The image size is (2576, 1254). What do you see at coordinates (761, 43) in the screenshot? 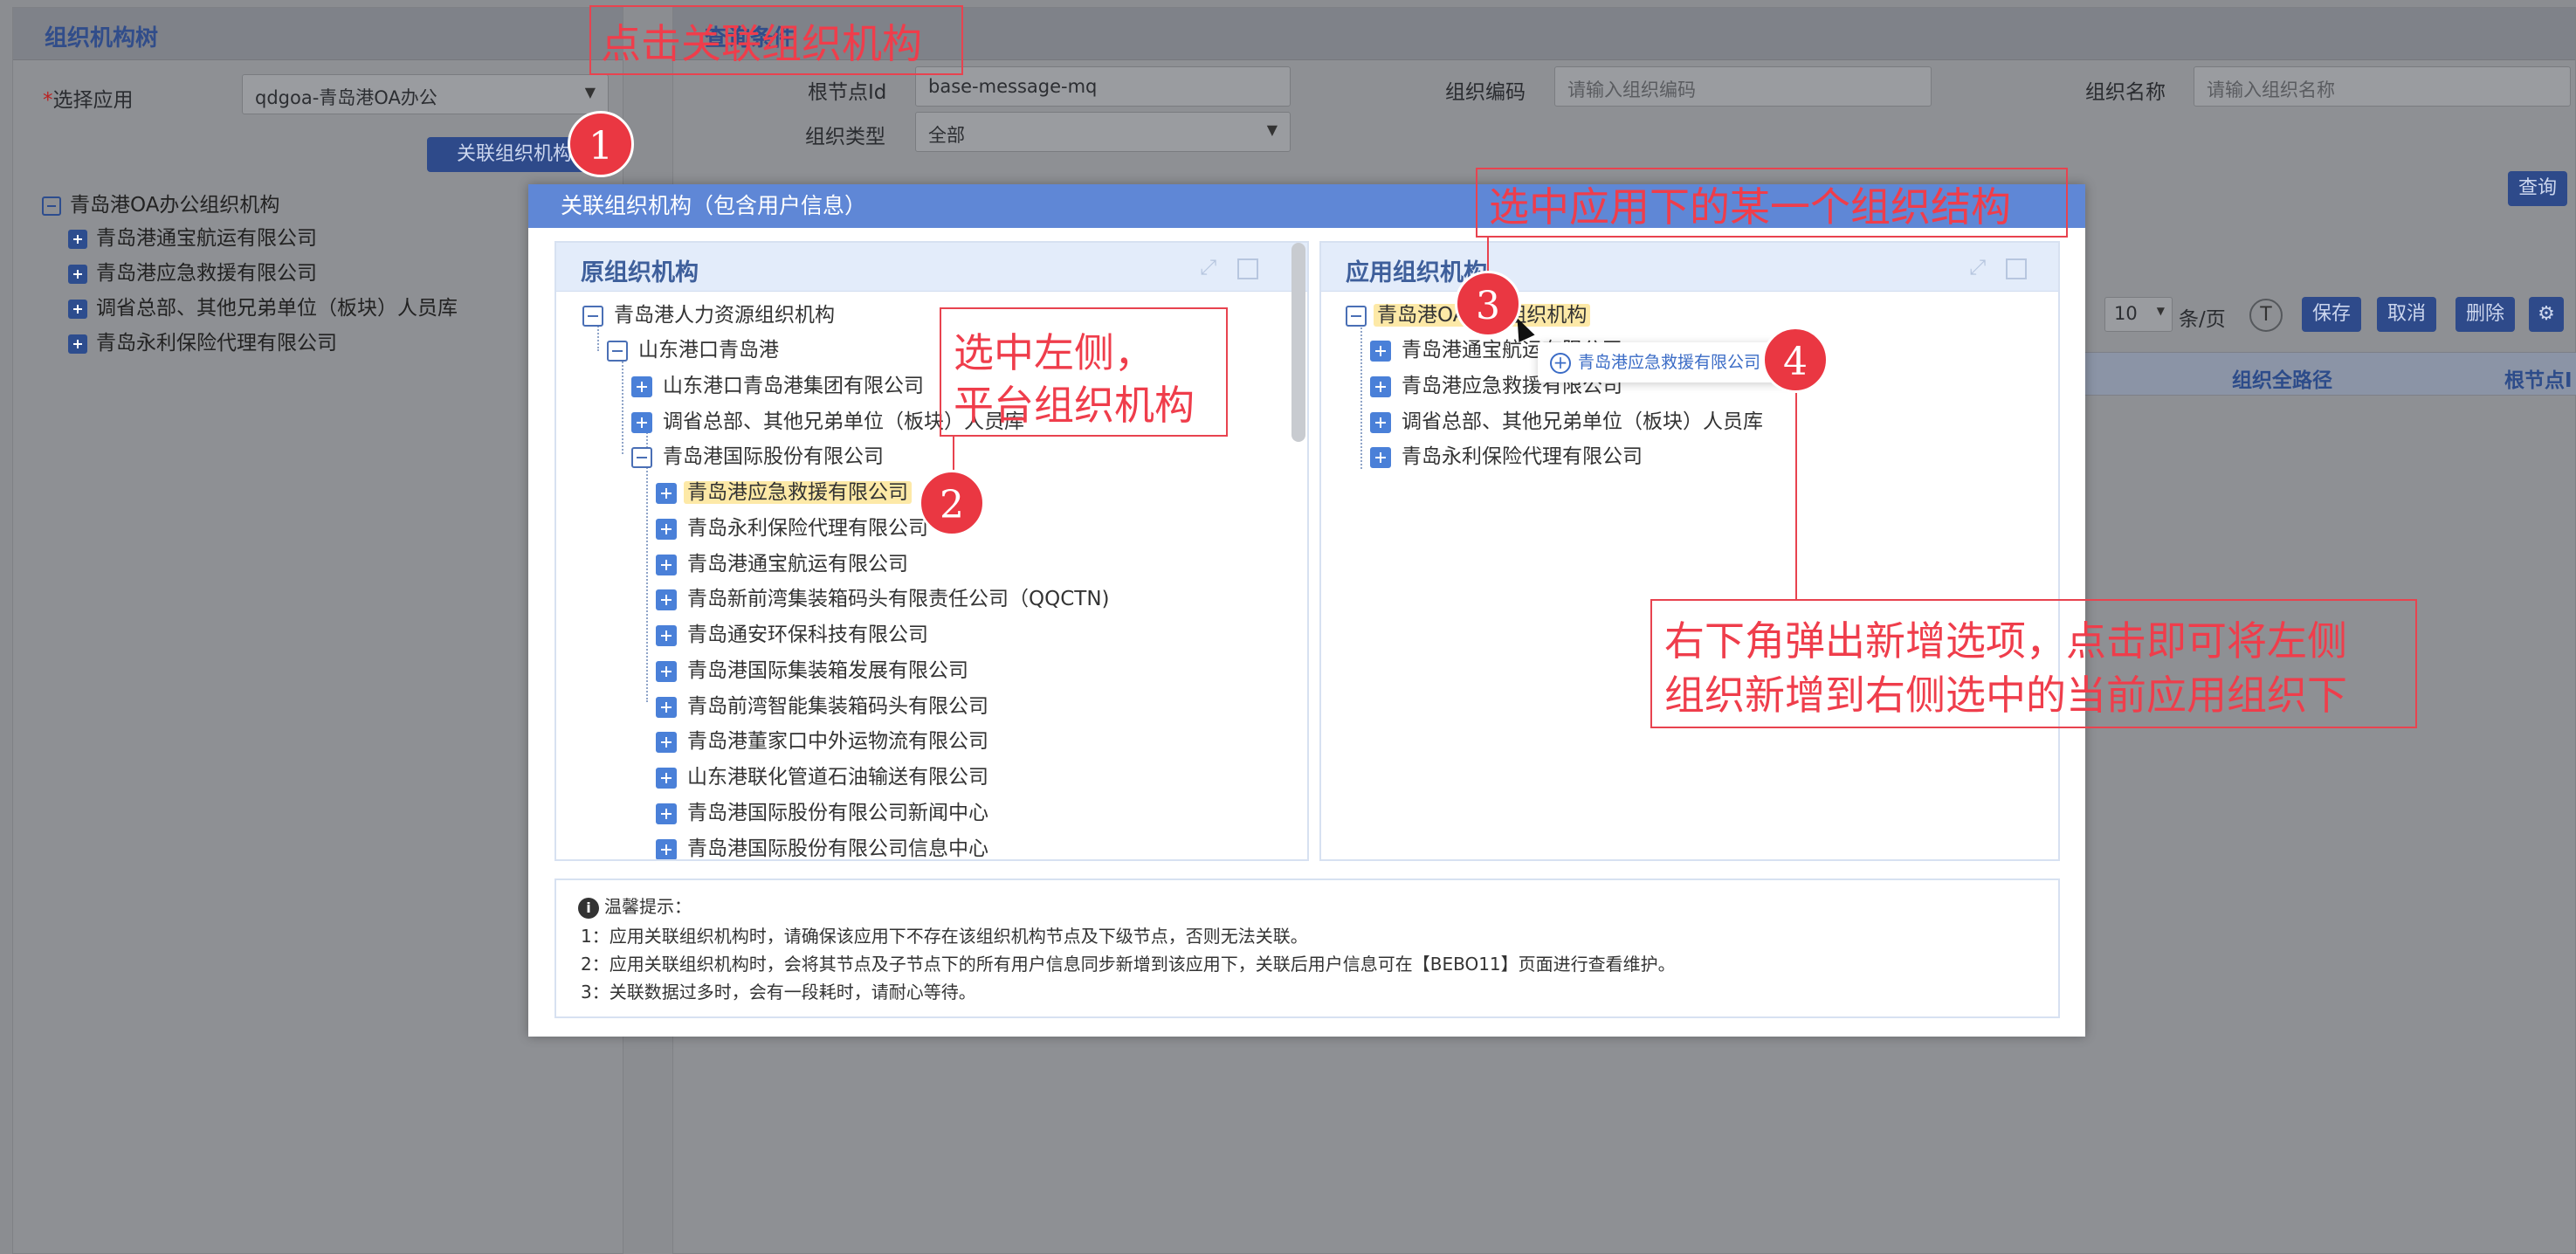
I see `annotation-1-text: 点击关联组织机构` at bounding box center [761, 43].